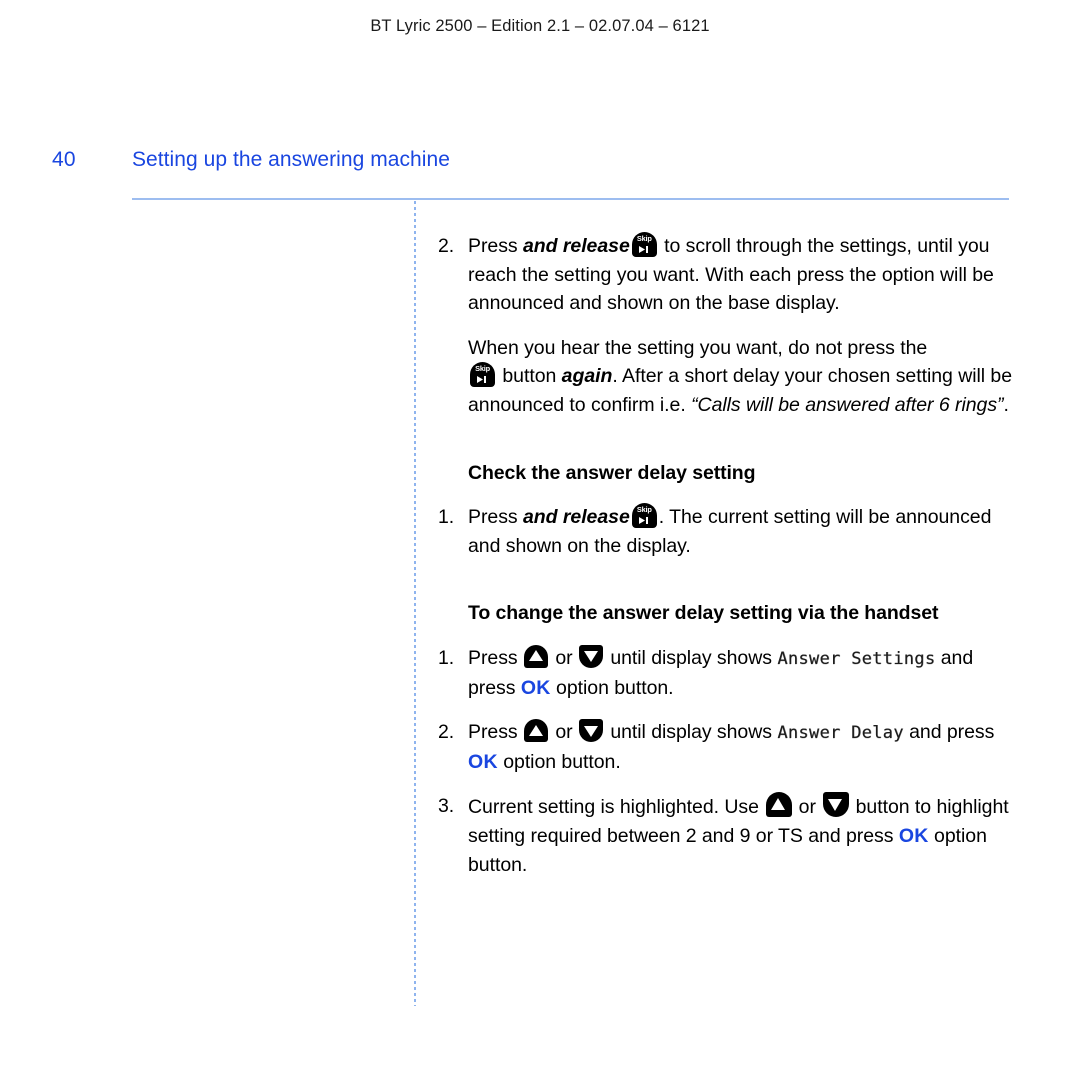  What do you see at coordinates (529, 376) in the screenshot?
I see `text-fragment: button` at bounding box center [529, 376].